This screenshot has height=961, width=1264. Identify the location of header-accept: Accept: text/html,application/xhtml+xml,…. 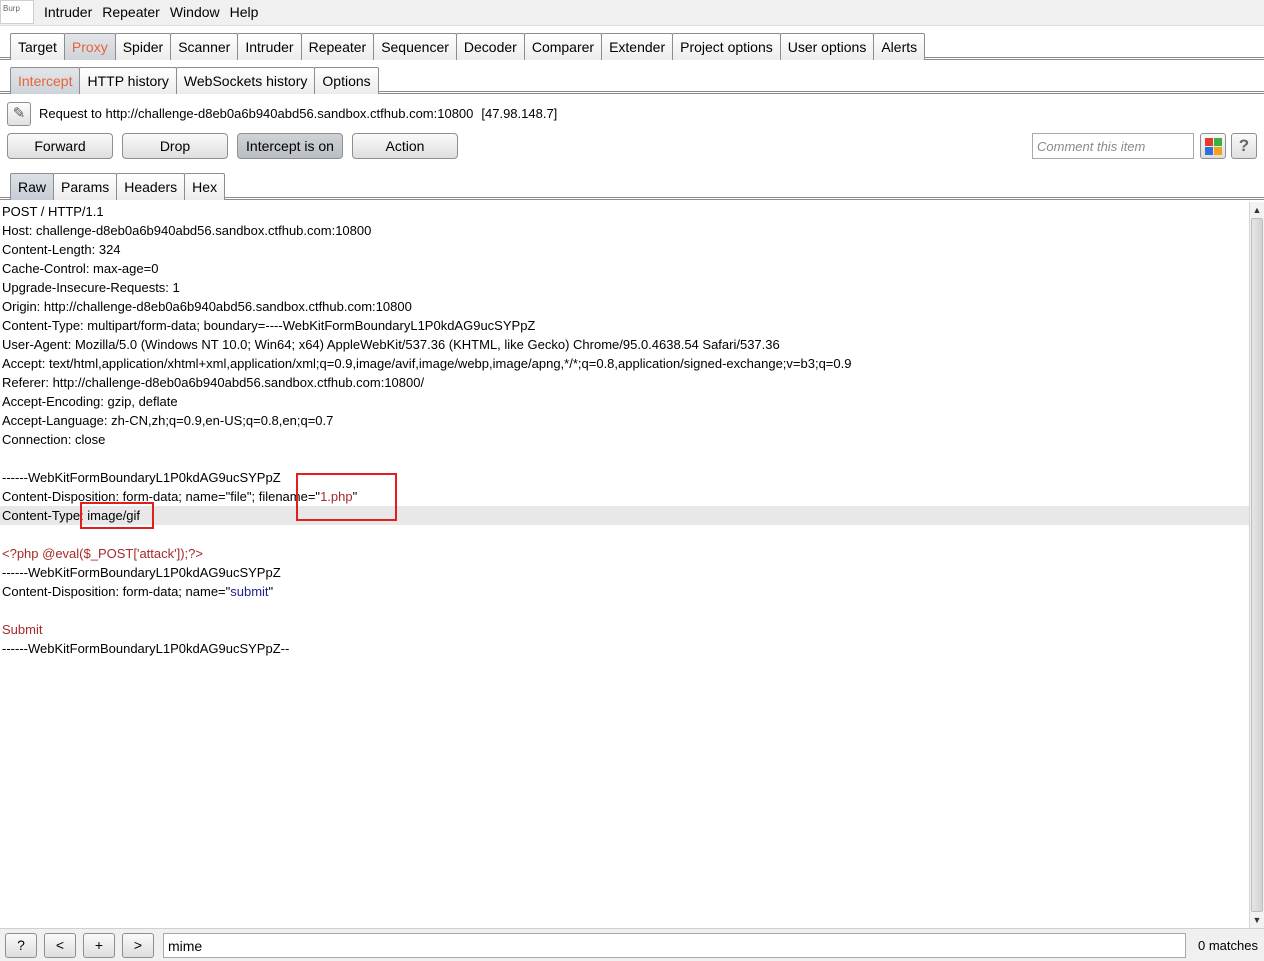
(427, 363).